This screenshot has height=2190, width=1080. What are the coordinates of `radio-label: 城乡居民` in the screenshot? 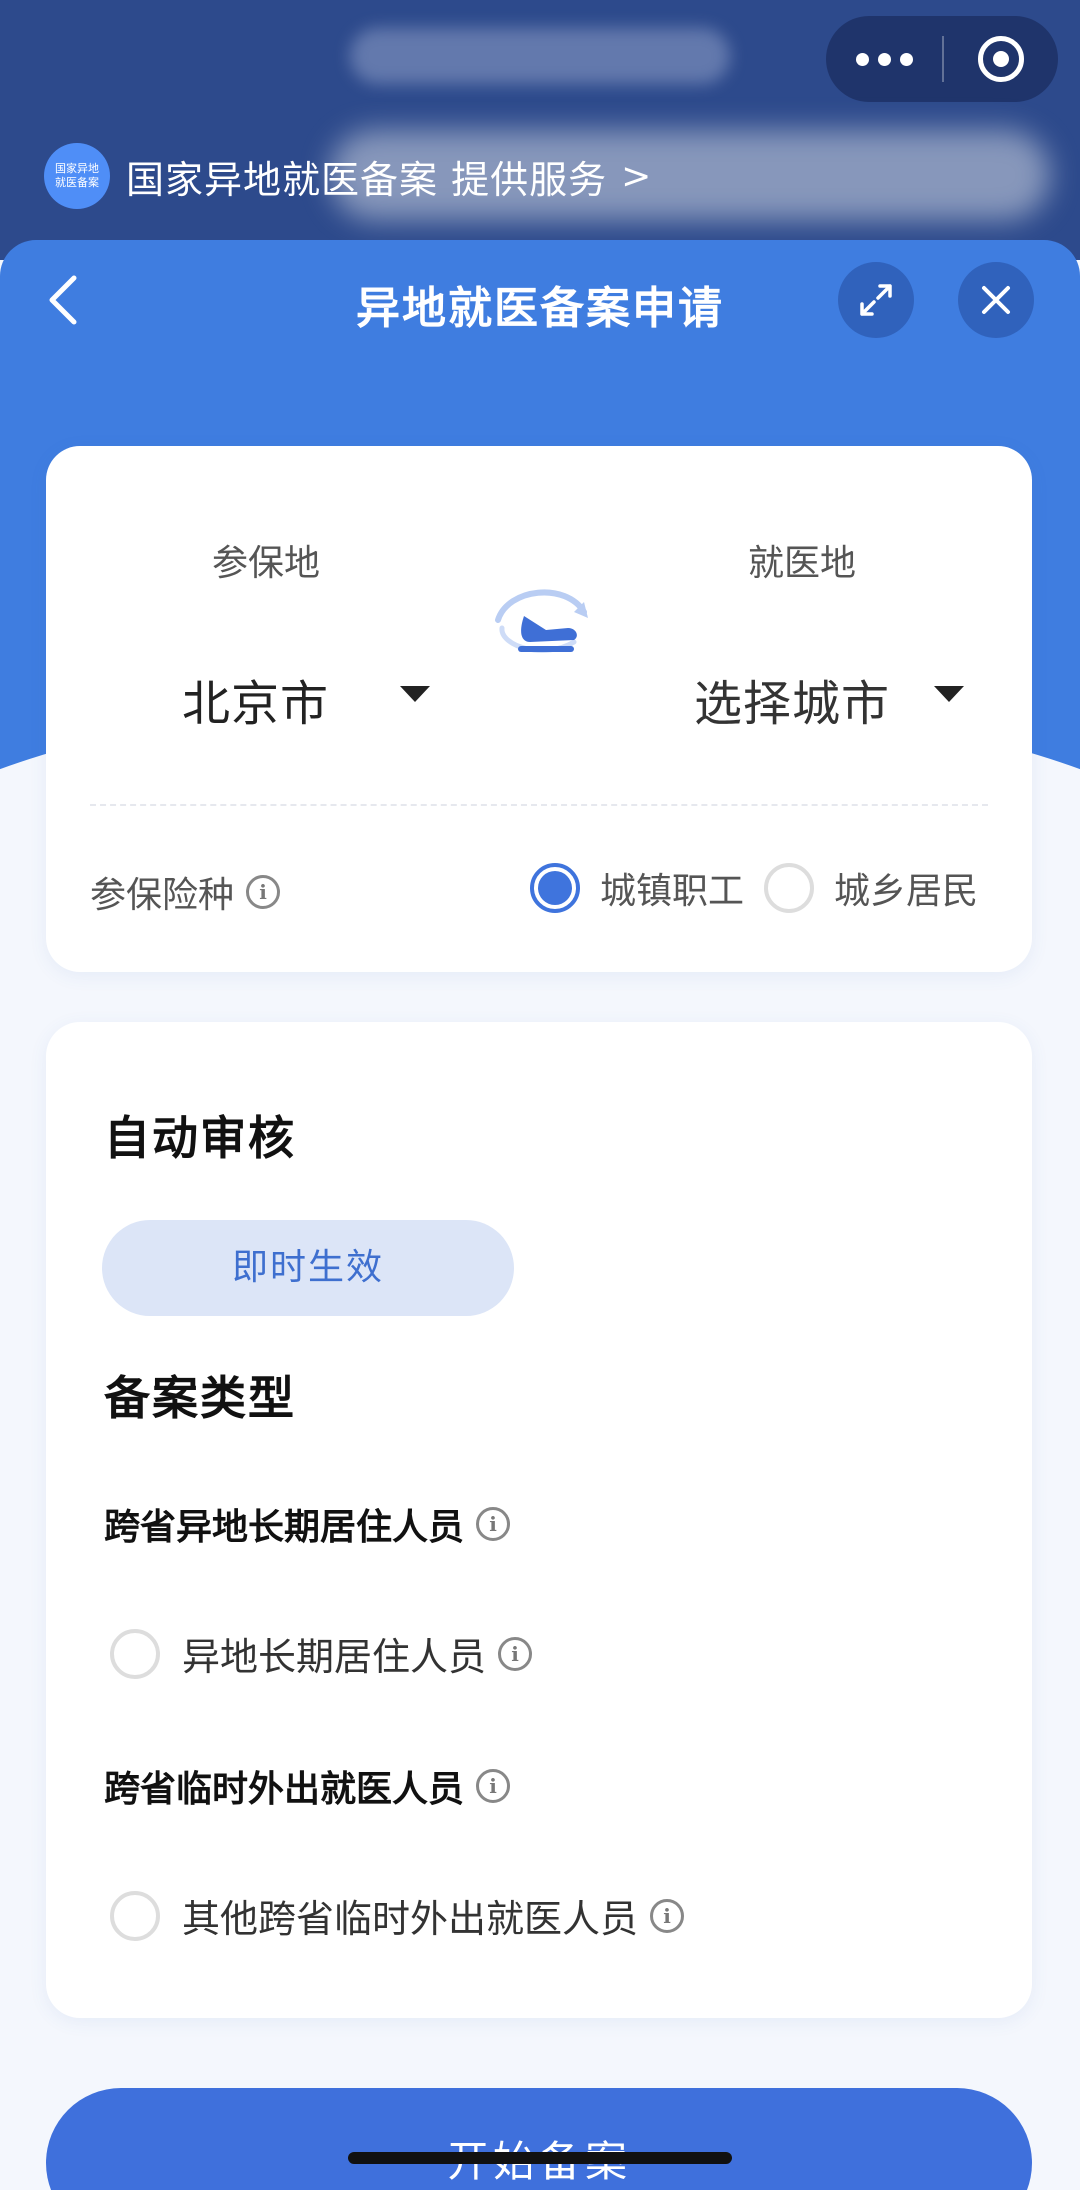 It's located at (906, 891).